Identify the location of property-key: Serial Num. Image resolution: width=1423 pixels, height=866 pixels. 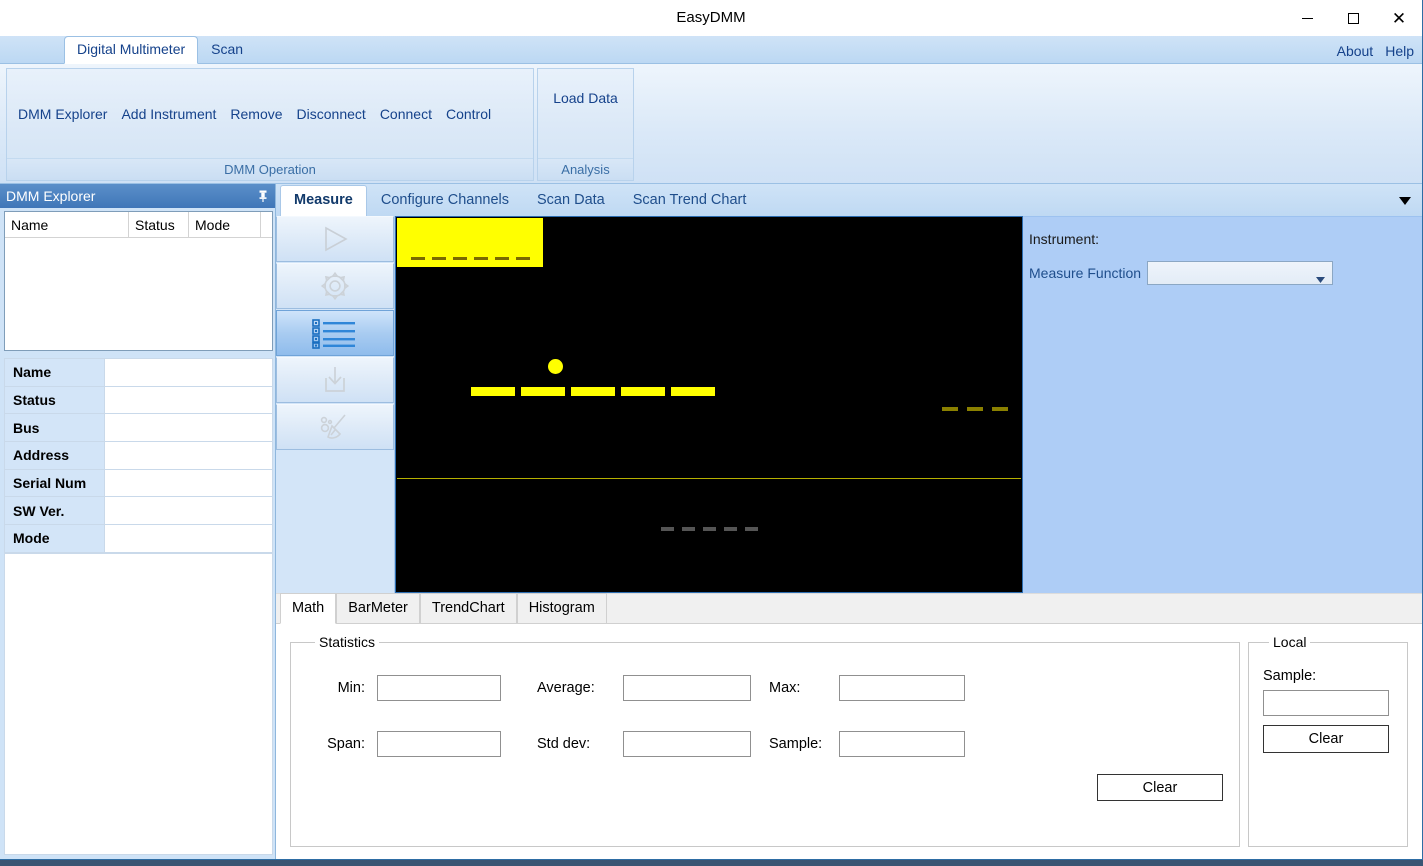
(55, 483).